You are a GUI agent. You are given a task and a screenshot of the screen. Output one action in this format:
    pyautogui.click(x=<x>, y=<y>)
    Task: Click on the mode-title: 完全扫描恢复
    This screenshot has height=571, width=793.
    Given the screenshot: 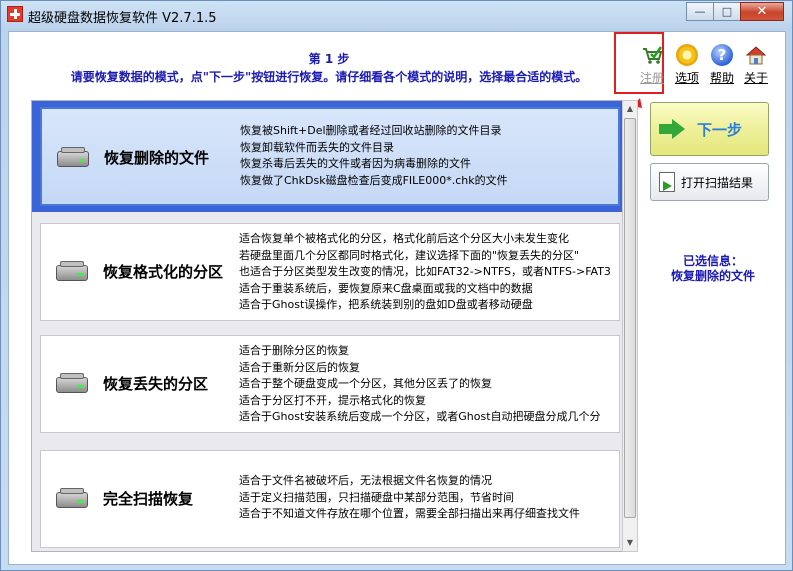 What is the action you would take?
    pyautogui.click(x=148, y=499)
    